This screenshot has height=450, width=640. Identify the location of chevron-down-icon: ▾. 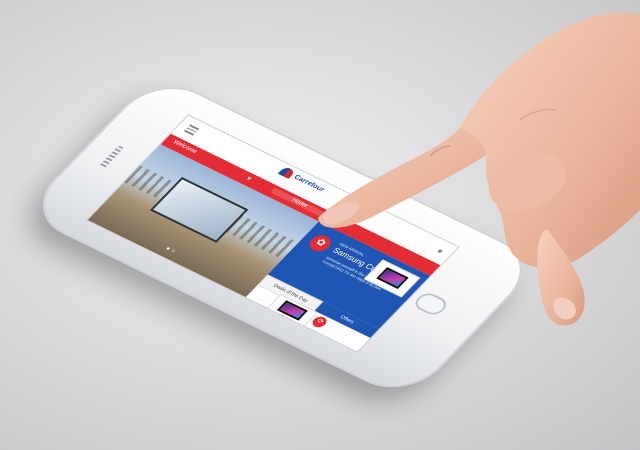
(248, 178).